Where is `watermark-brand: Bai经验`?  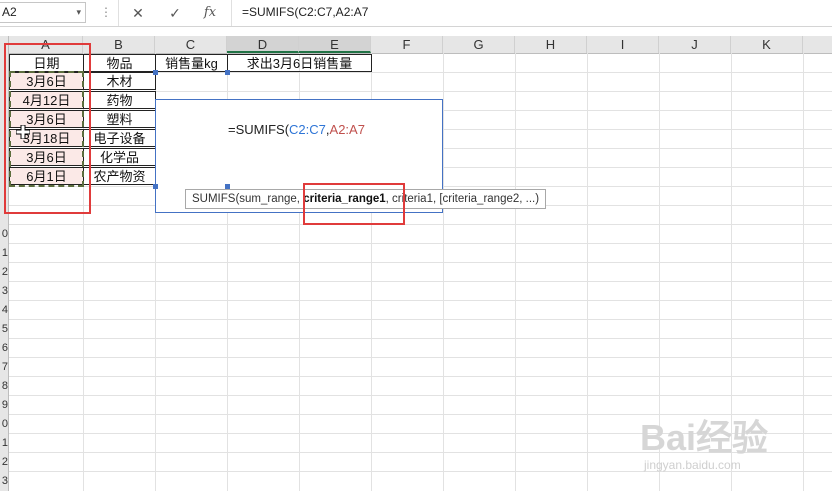 watermark-brand: Bai经验 is located at coordinates (704, 437).